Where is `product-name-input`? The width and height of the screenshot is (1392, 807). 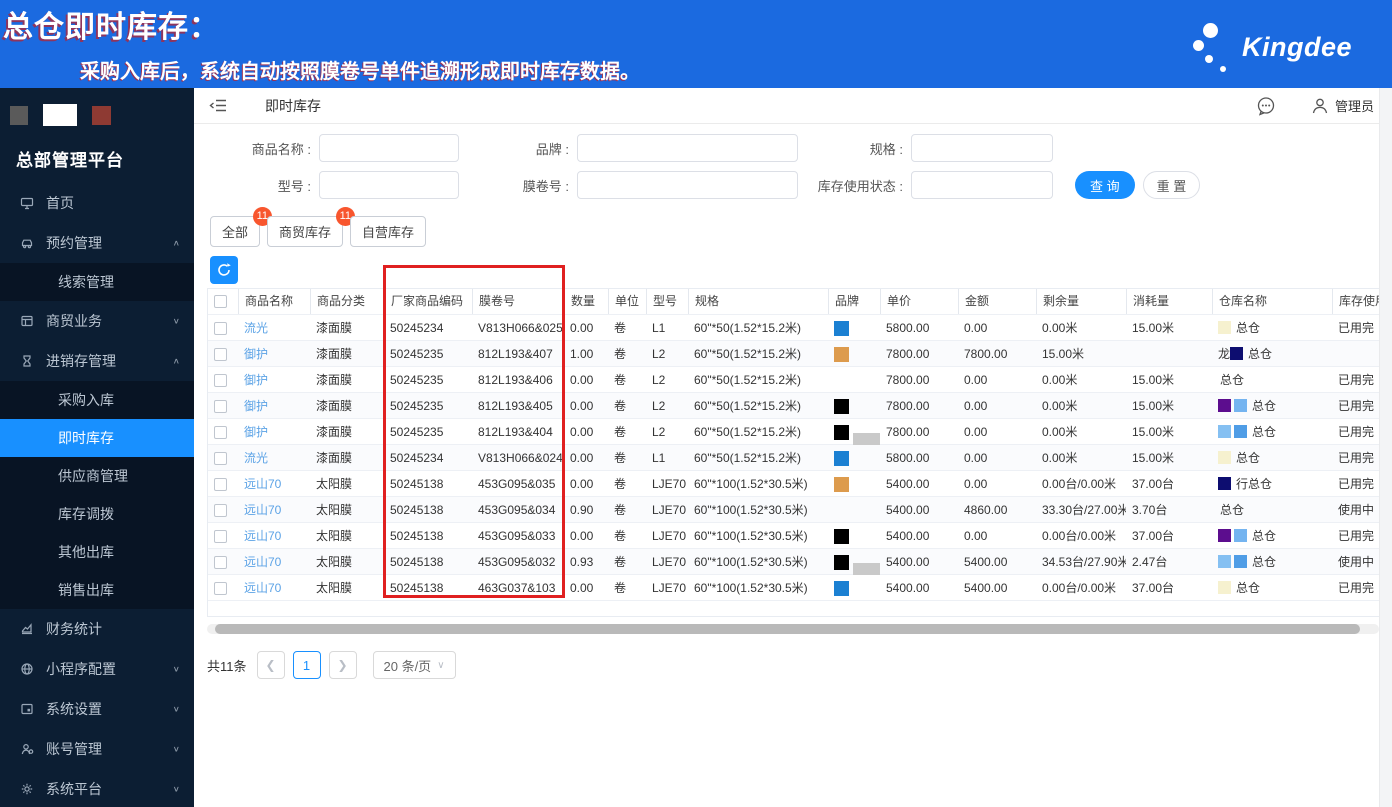
product-name-input is located at coordinates (389, 148).